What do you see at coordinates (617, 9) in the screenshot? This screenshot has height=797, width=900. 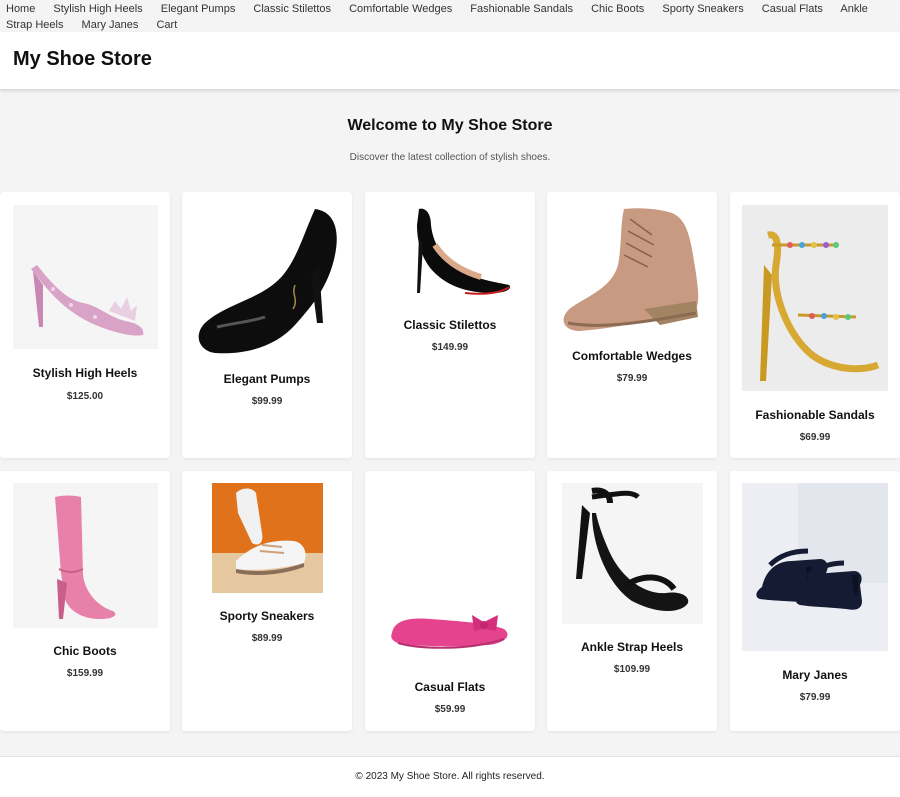 I see `nav-link-chic-boots: Chic Boots` at bounding box center [617, 9].